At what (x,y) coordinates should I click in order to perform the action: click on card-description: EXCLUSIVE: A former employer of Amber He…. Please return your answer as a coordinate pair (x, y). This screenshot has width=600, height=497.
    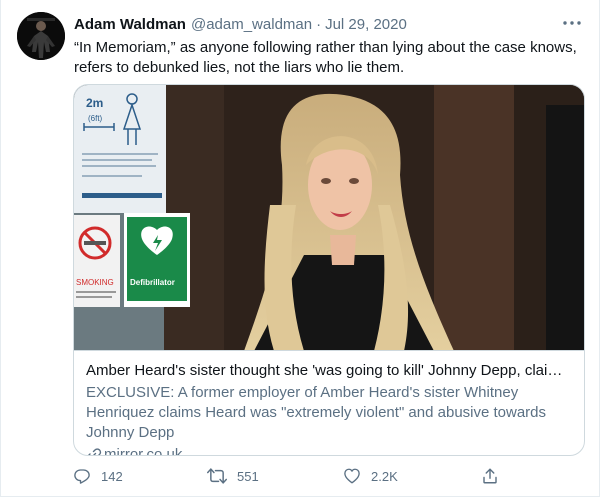
    Looking at the image, I should click on (316, 412).